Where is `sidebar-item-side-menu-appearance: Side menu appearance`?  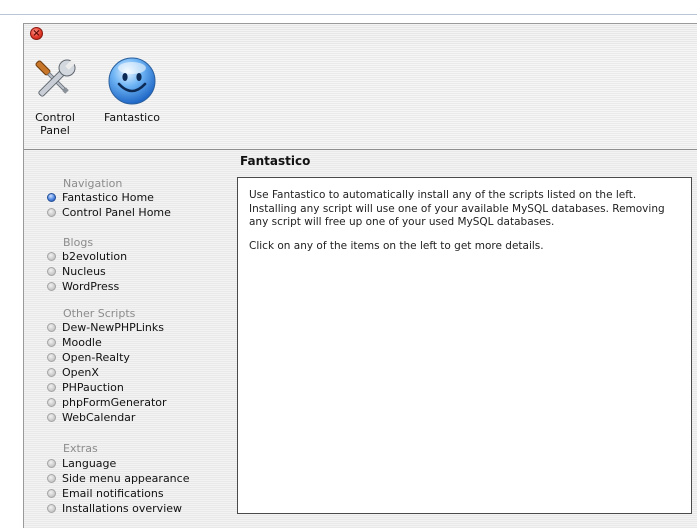
sidebar-item-side-menu-appearance: Side menu appearance is located at coordinates (118, 479).